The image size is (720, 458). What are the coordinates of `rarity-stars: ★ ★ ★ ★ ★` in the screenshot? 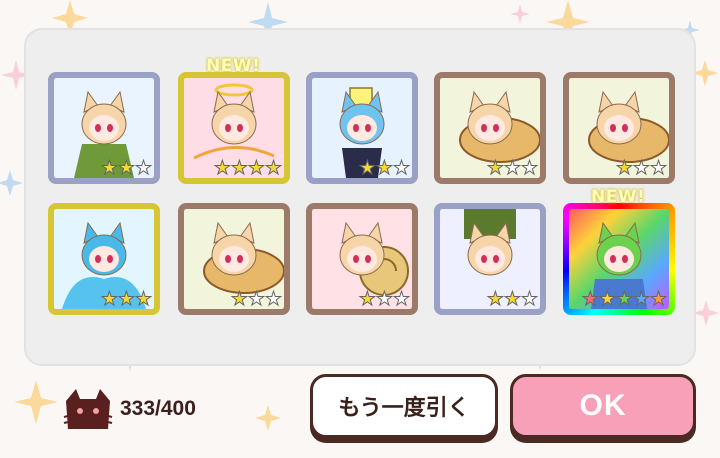 It's located at (624, 299).